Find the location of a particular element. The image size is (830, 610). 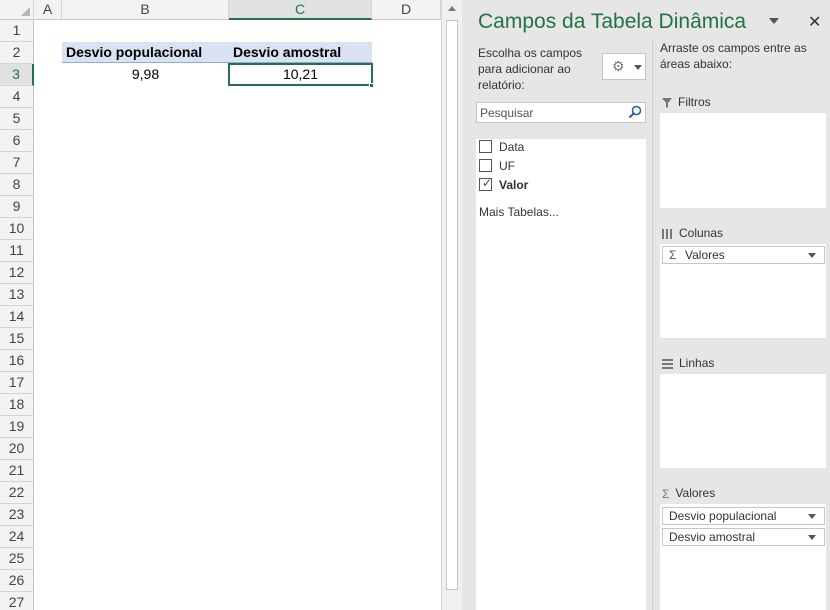

row-header-15: 15 is located at coordinates (17, 339).